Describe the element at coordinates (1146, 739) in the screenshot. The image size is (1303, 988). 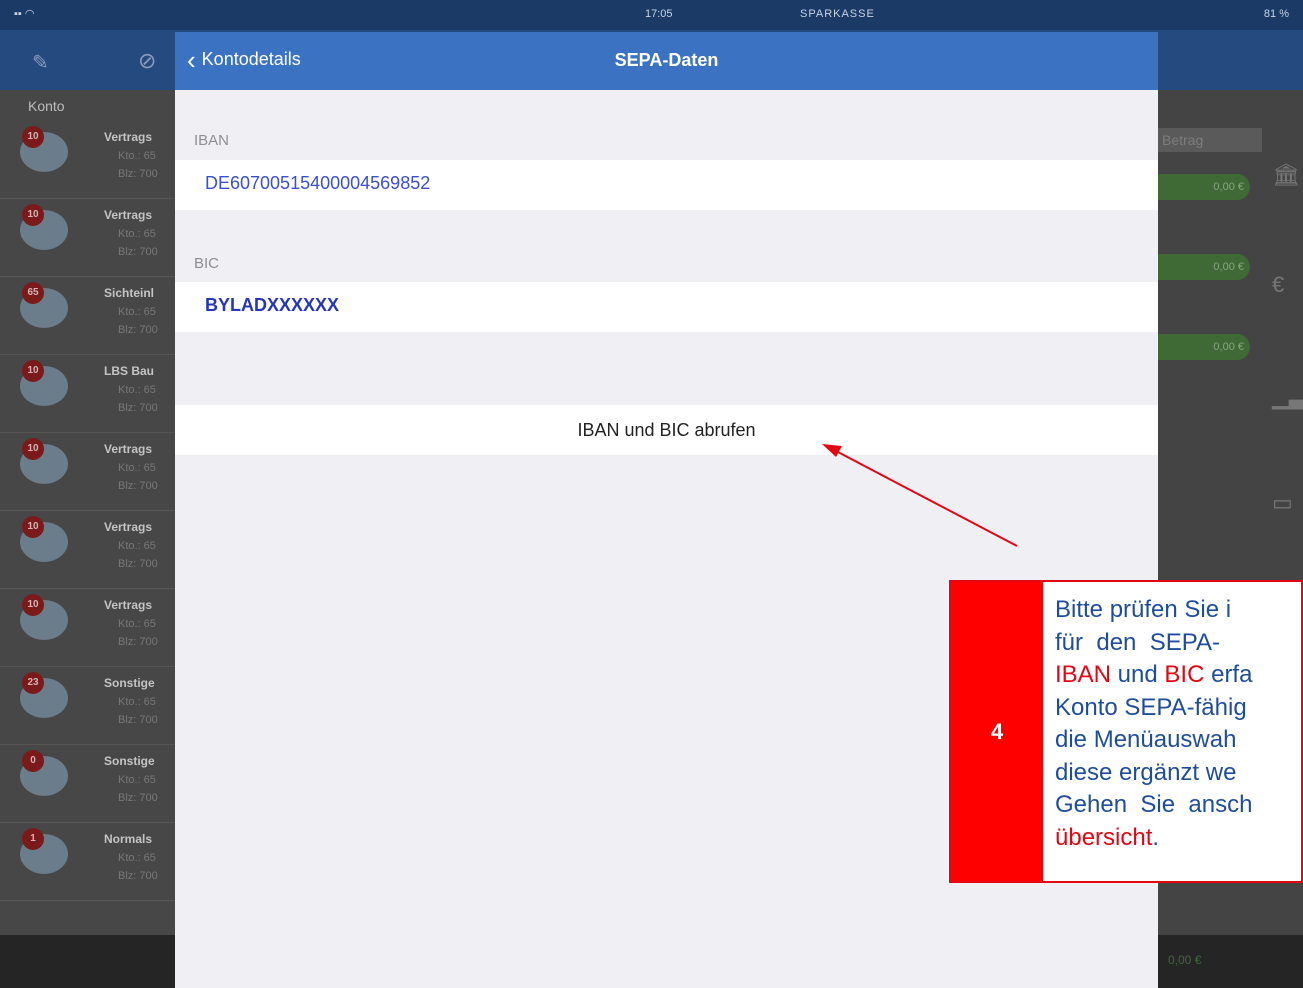
I see `callout-line: die Menüauswah` at that location.